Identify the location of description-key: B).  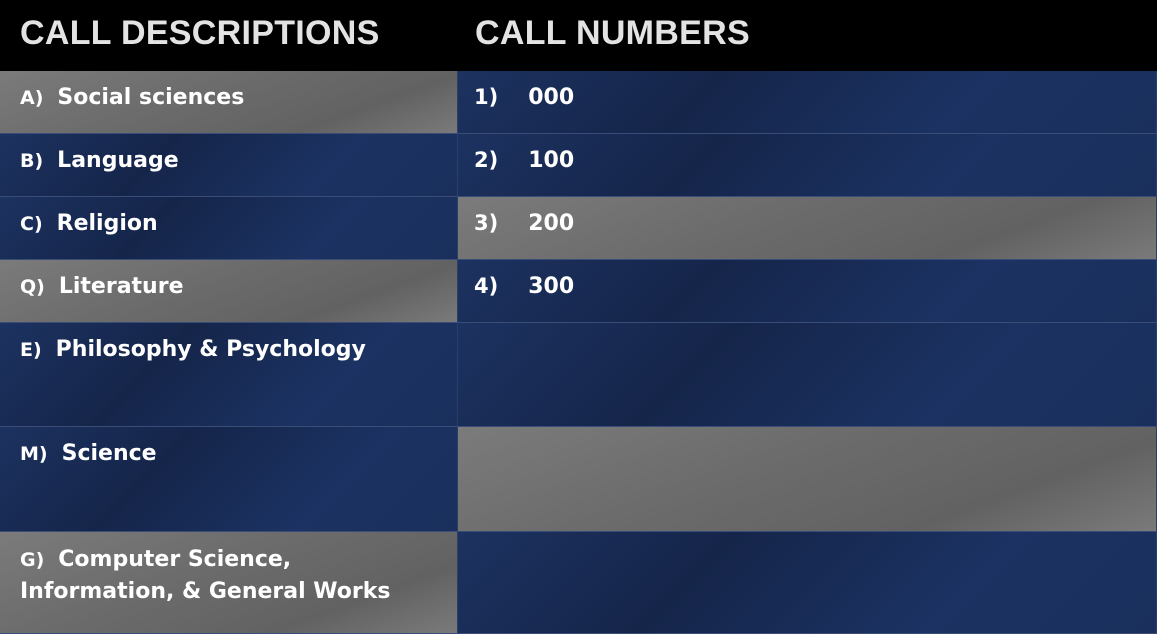
(32, 161).